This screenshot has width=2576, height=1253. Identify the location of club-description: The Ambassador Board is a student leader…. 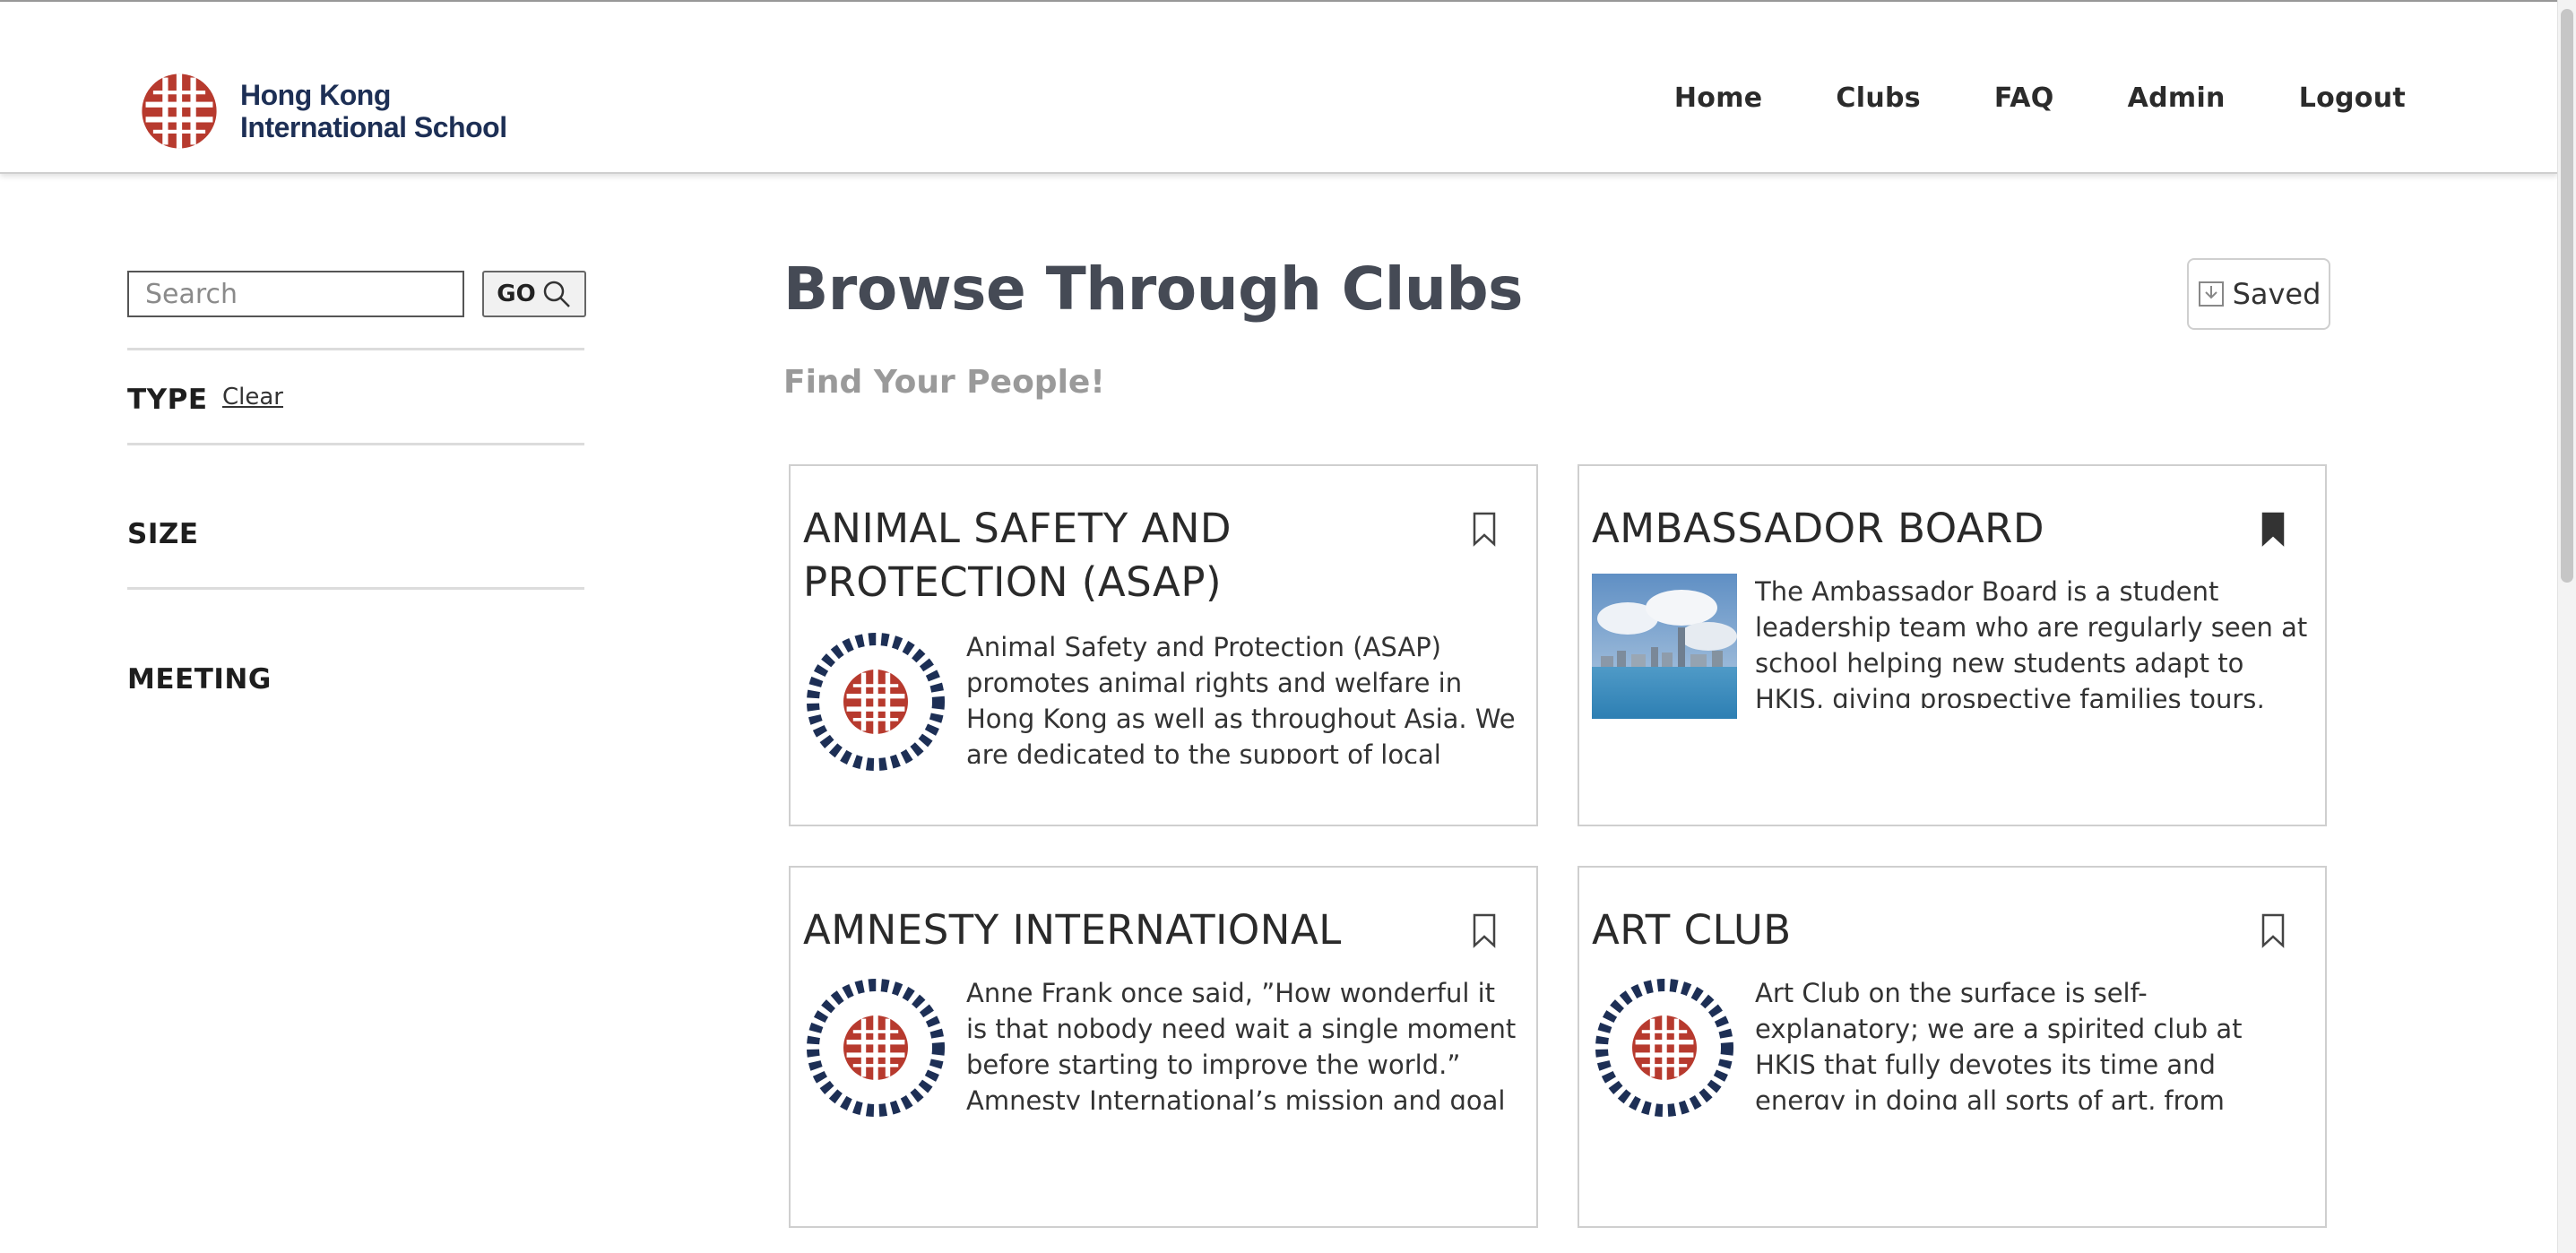
(2031, 642).